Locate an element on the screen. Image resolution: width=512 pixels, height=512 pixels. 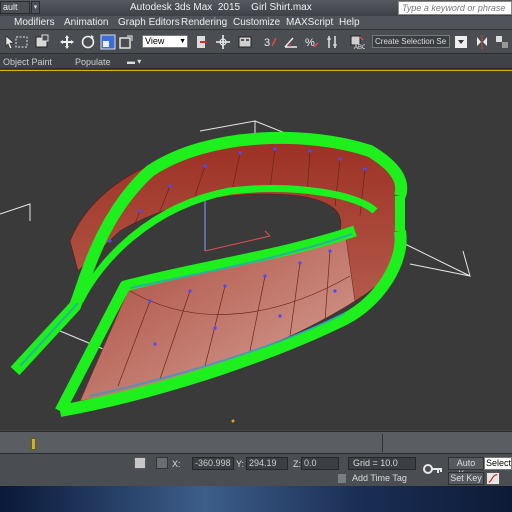
y-label: Y: is located at coordinates (240, 464).